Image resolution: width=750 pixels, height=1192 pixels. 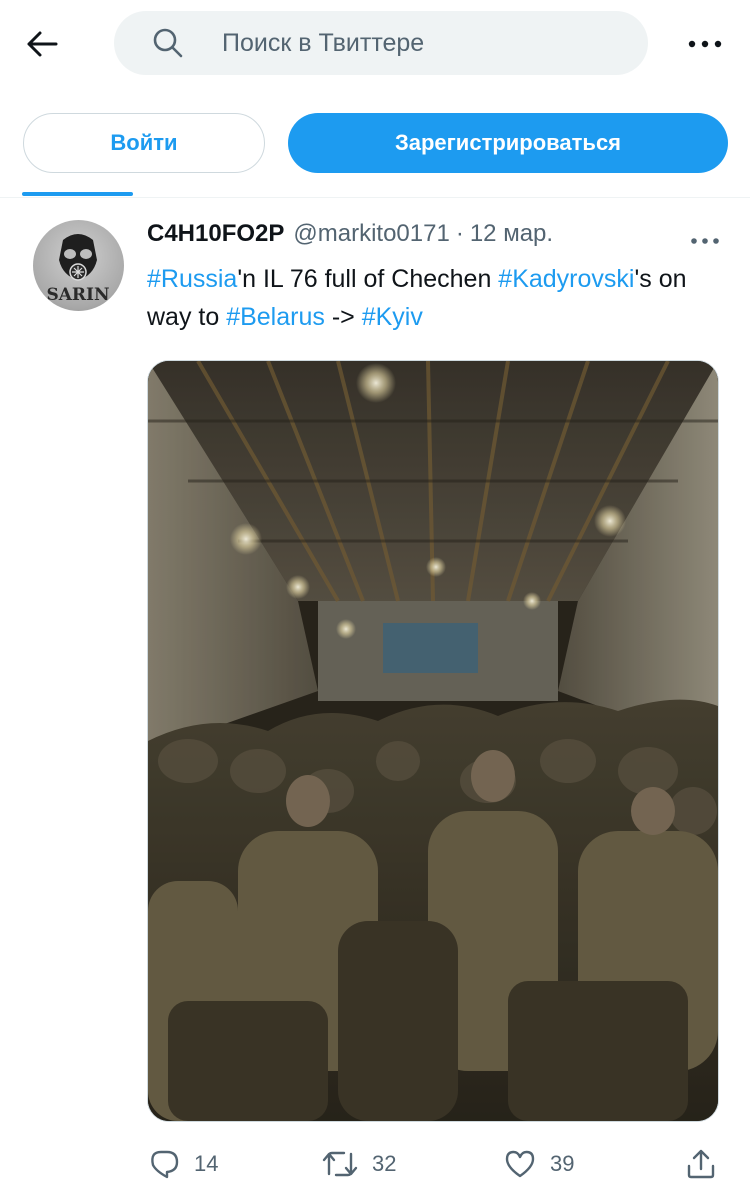 I want to click on tweet-text-part: ->, so click(x=343, y=317).